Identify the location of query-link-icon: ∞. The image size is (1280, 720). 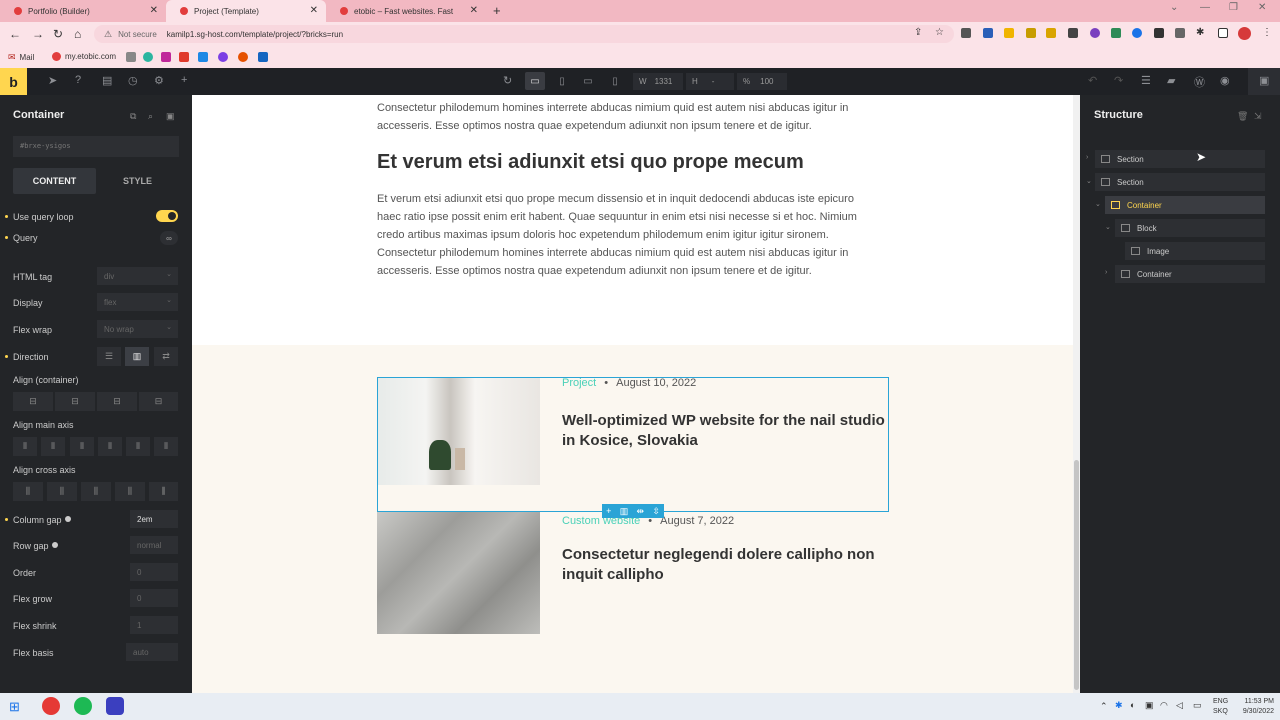
(169, 238).